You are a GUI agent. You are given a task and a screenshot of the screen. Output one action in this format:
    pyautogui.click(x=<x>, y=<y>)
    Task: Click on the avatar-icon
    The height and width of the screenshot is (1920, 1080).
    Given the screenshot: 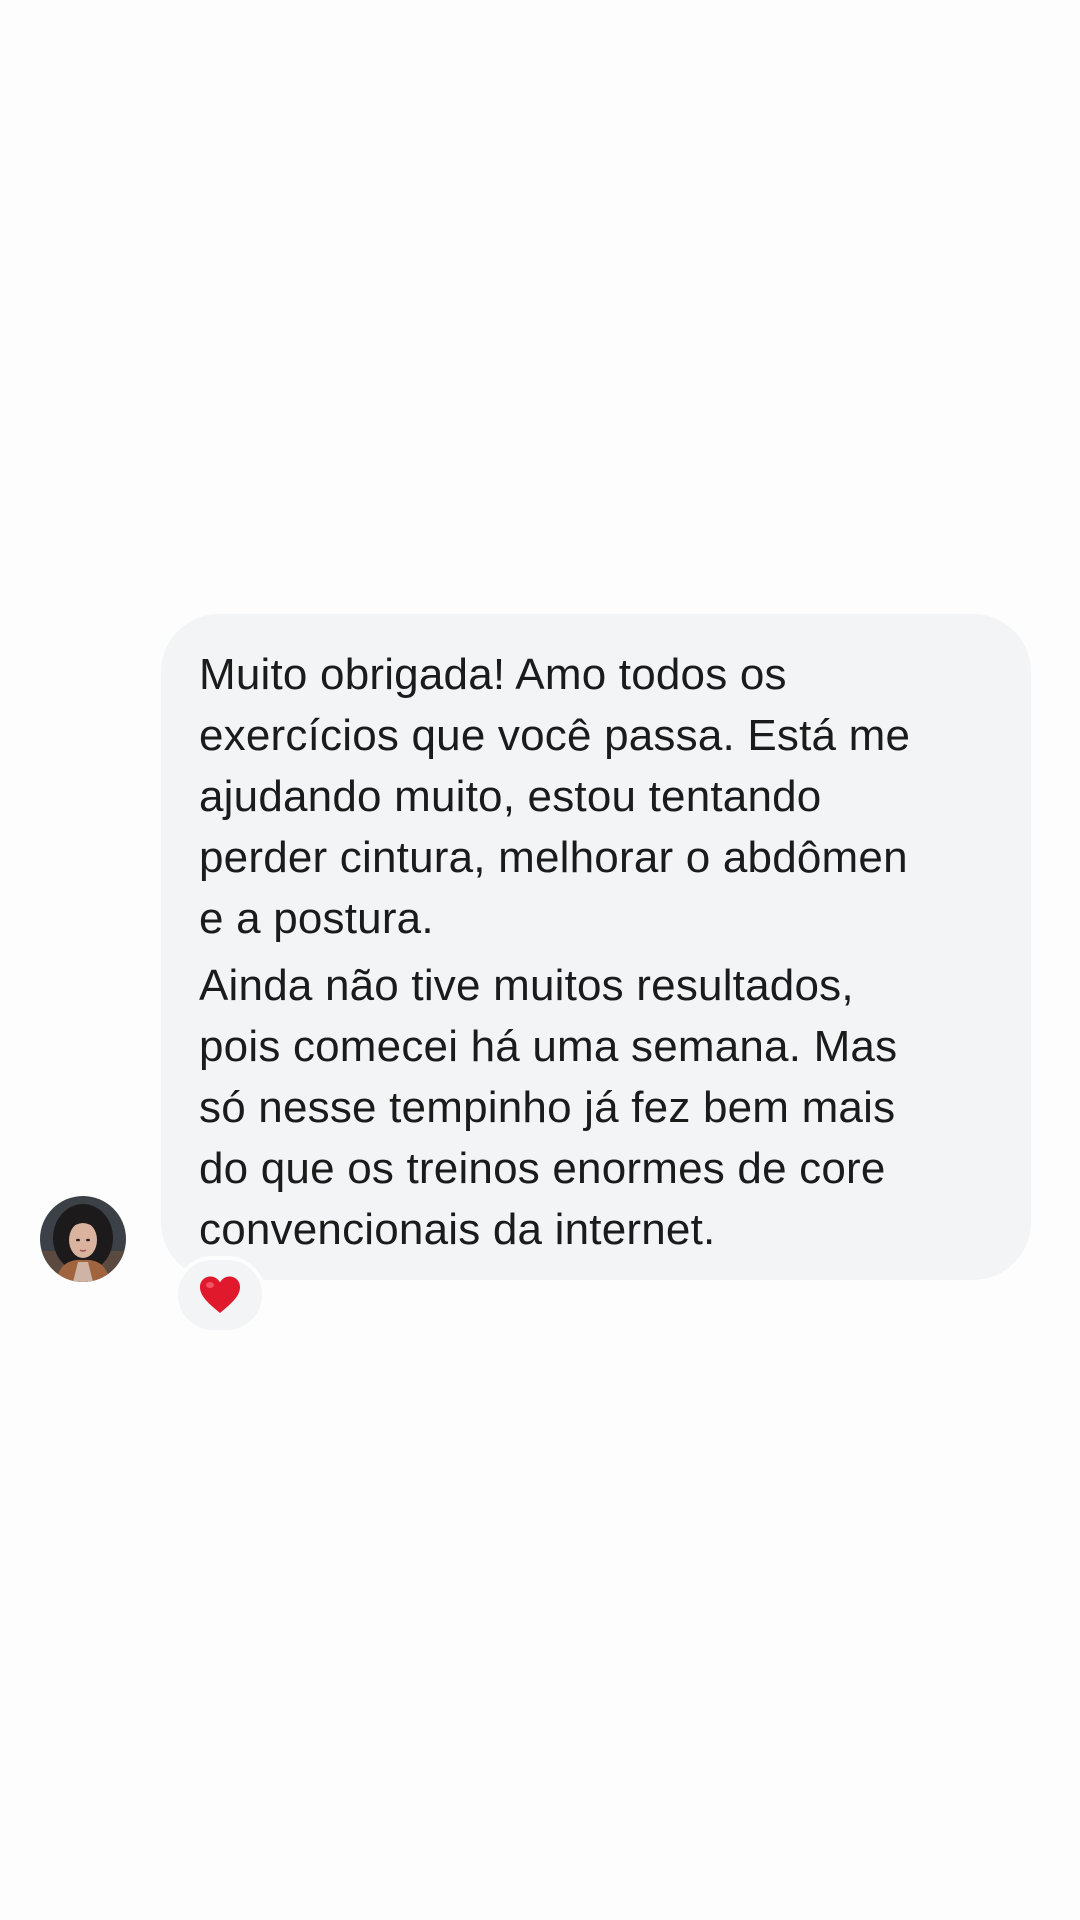 What is the action you would take?
    pyautogui.click(x=83, y=1239)
    